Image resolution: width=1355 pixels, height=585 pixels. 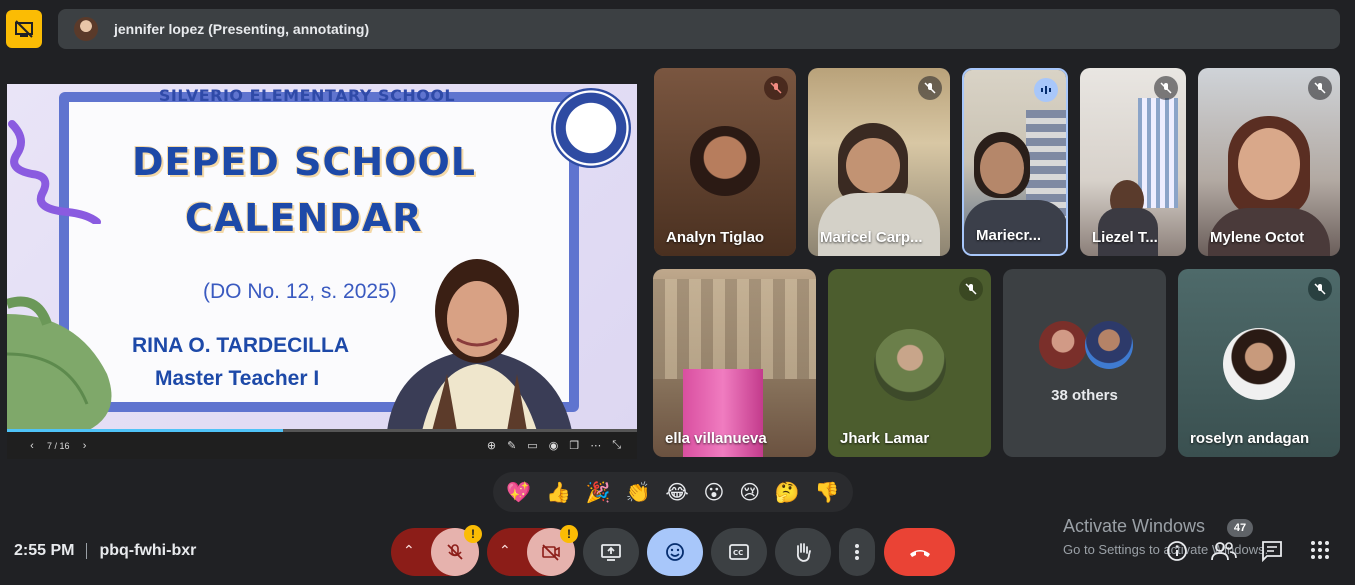 I want to click on slide-presenter-name: RINA O. TARDECILLA, so click(x=240, y=345).